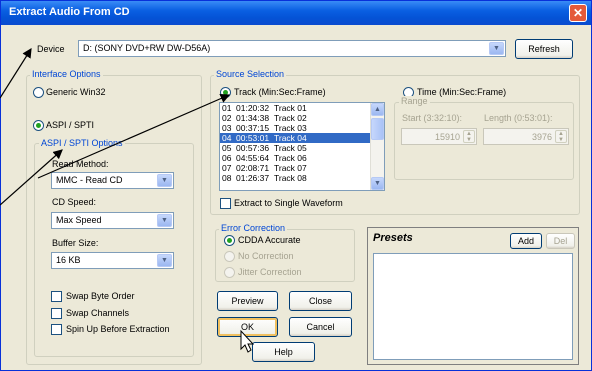 This screenshot has height=371, width=592. Describe the element at coordinates (89, 180) in the screenshot. I see `read-method-value: MMC - Read CD` at that location.